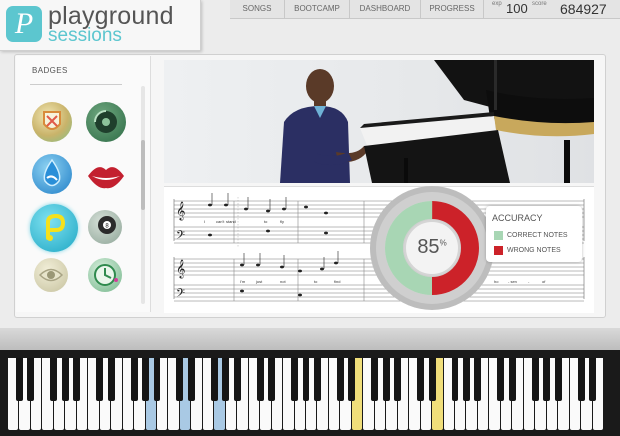  Describe the element at coordinates (283, 281) in the screenshot. I see `lyric: not` at that location.